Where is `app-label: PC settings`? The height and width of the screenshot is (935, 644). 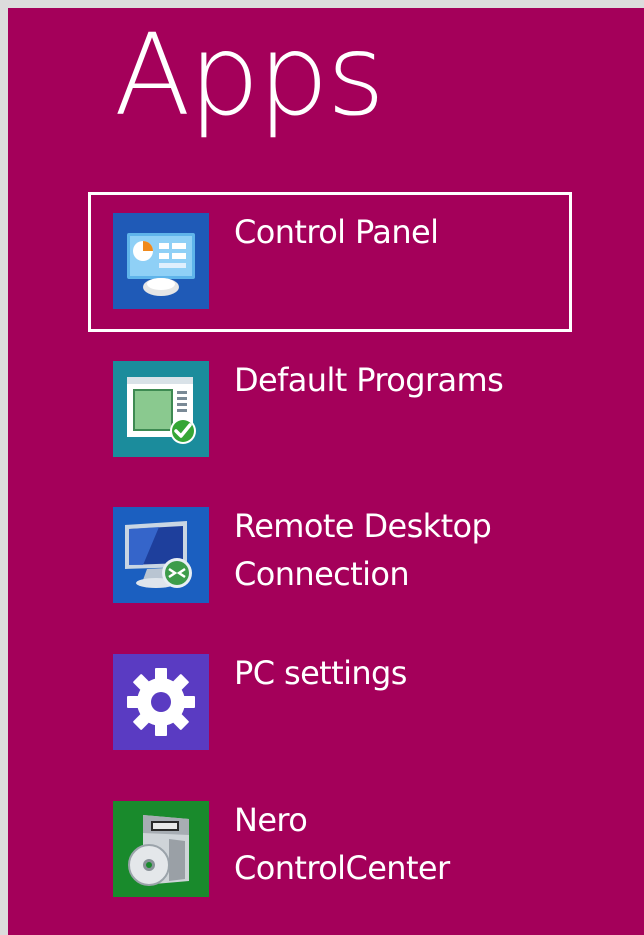 app-label: PC settings is located at coordinates (320, 673).